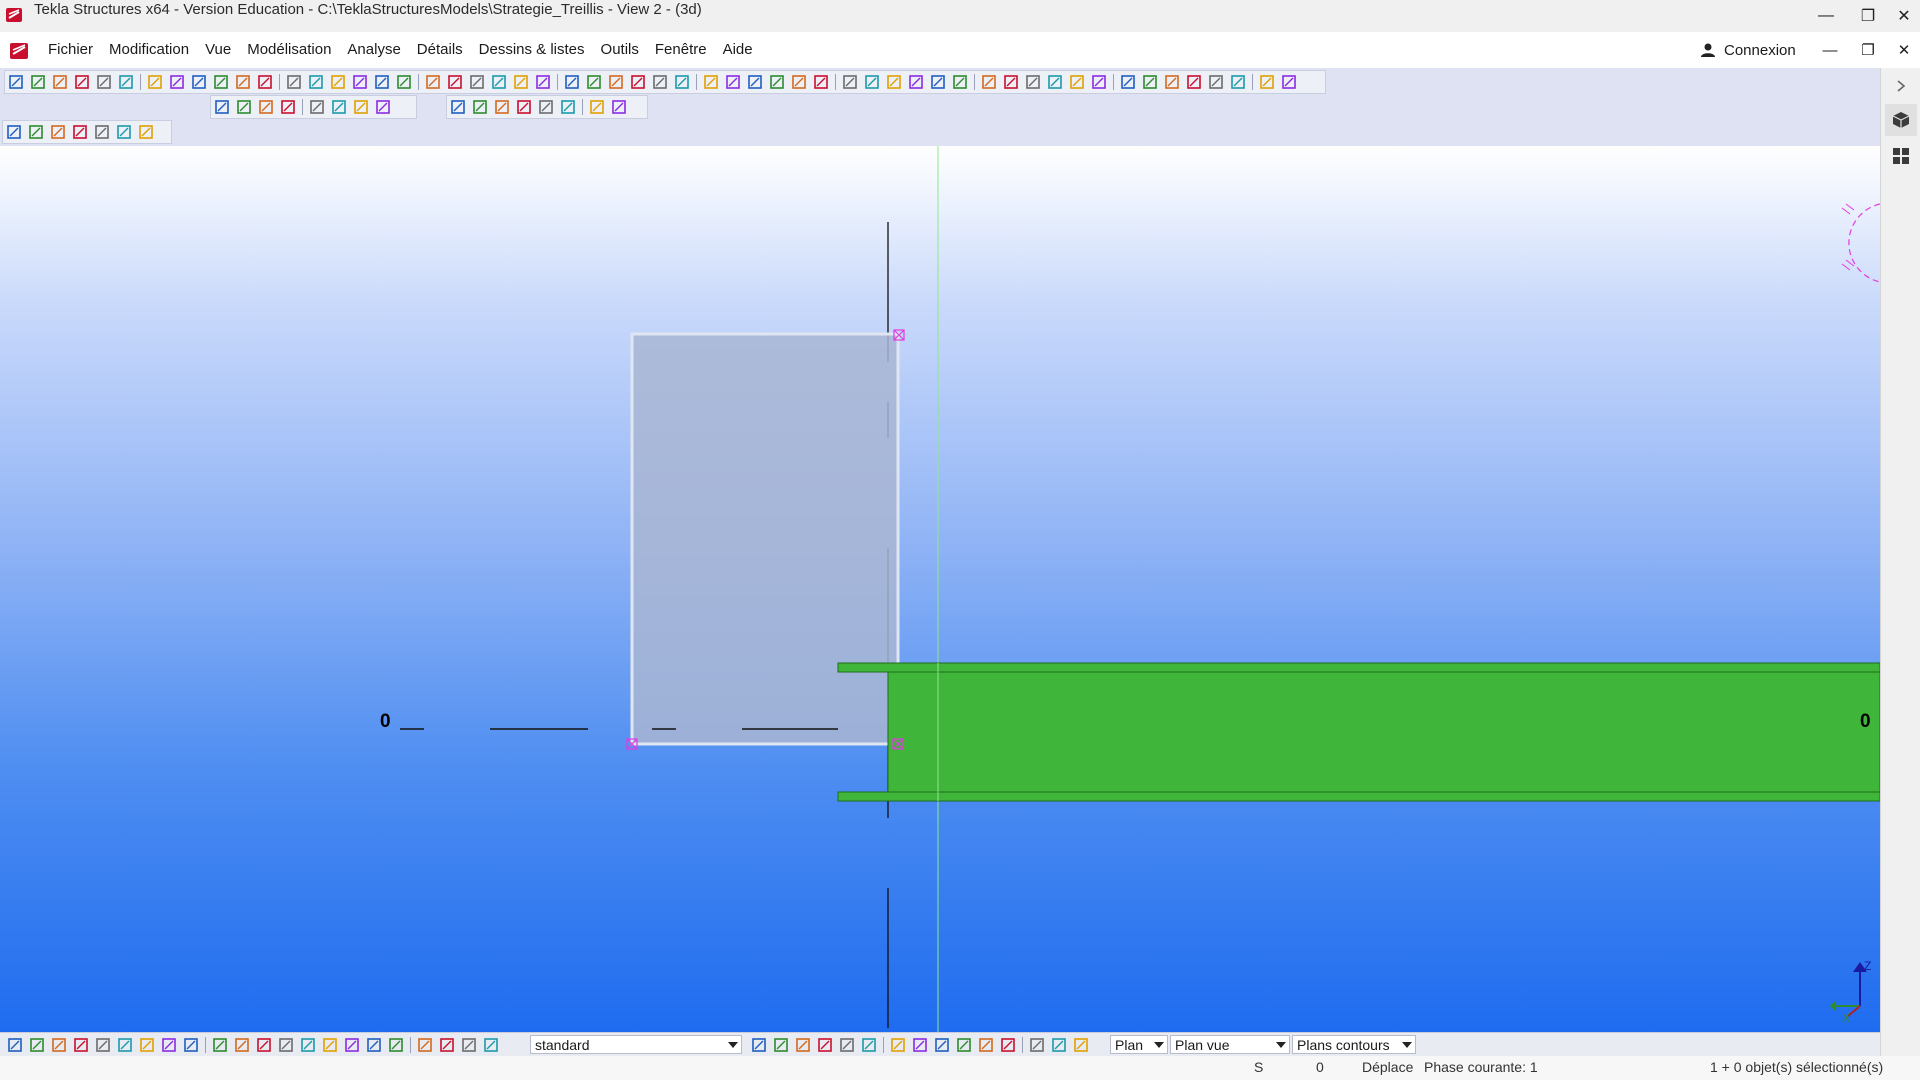 Image resolution: width=1920 pixels, height=1080 pixels. Describe the element at coordinates (1901, 86) in the screenshot. I see `chevron-right-icon` at that location.